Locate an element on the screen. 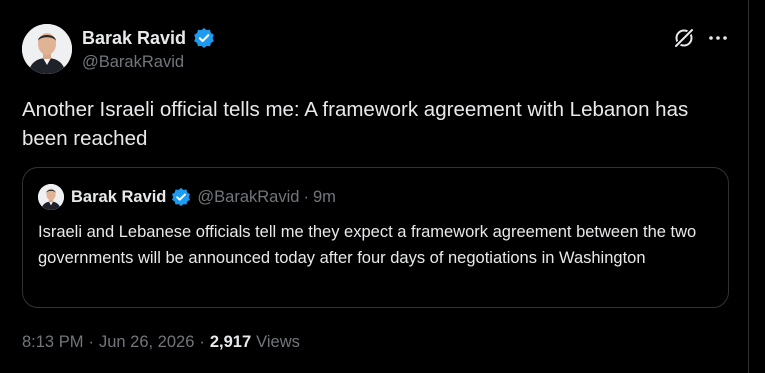 The image size is (765, 373). quoted-avatar-photo is located at coordinates (51, 197).